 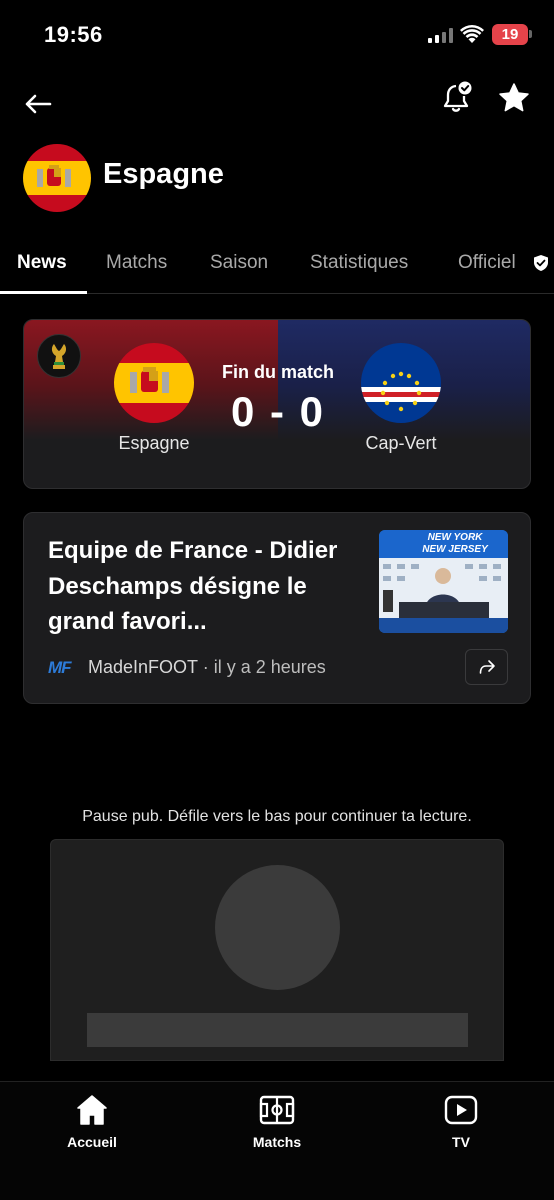 I want to click on match-score: 0 - 0, so click(x=278, y=411).